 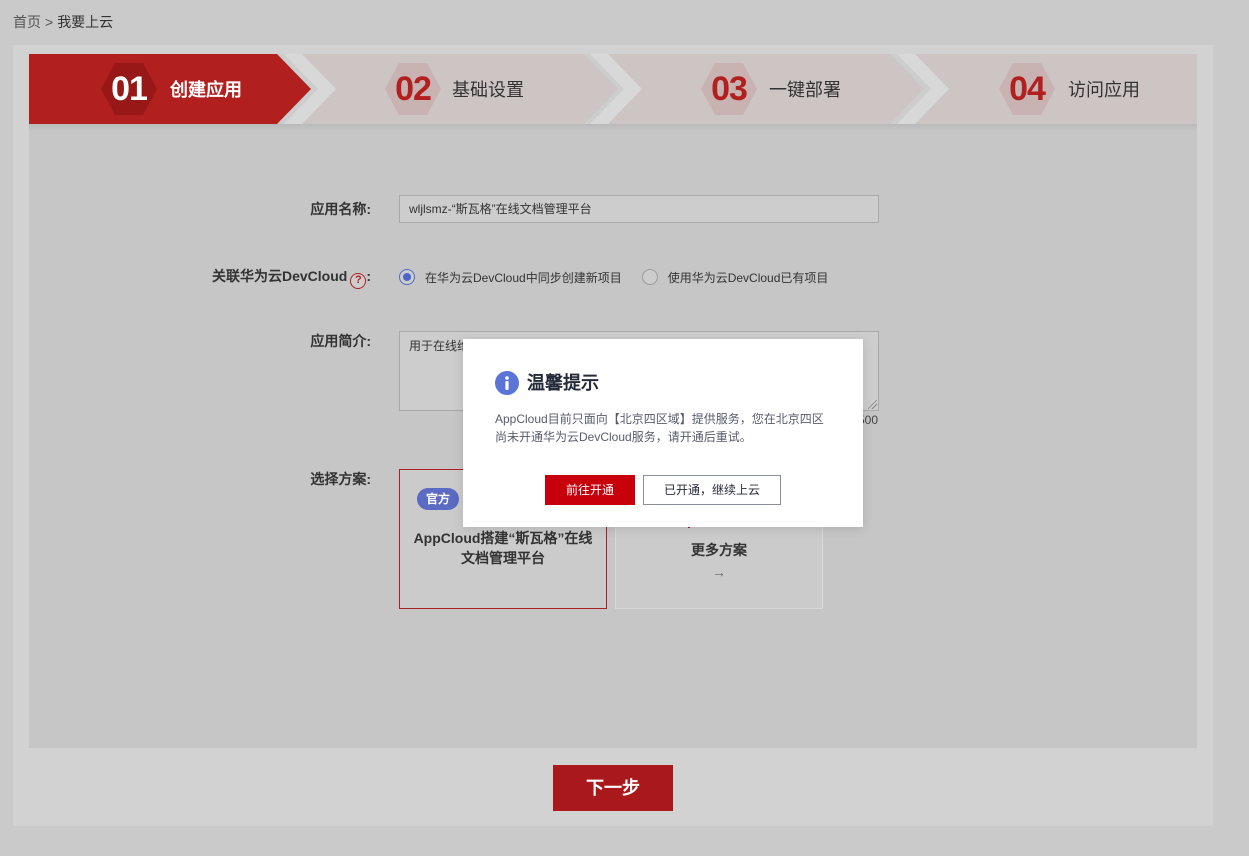 What do you see at coordinates (206, 90) in the screenshot?
I see `step-1-label: 创建应用` at bounding box center [206, 90].